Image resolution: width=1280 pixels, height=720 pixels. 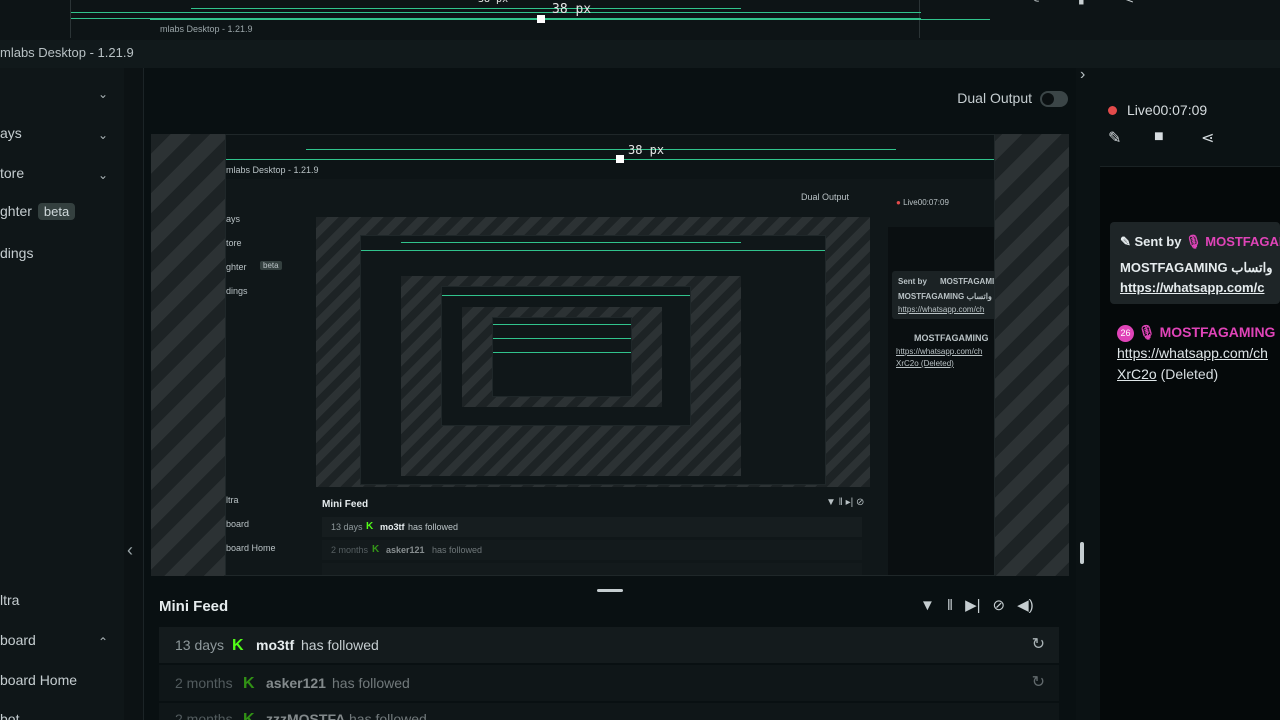 What do you see at coordinates (1218, 332) in the screenshot?
I see `chat-user: MOSTFAGAMING` at bounding box center [1218, 332].